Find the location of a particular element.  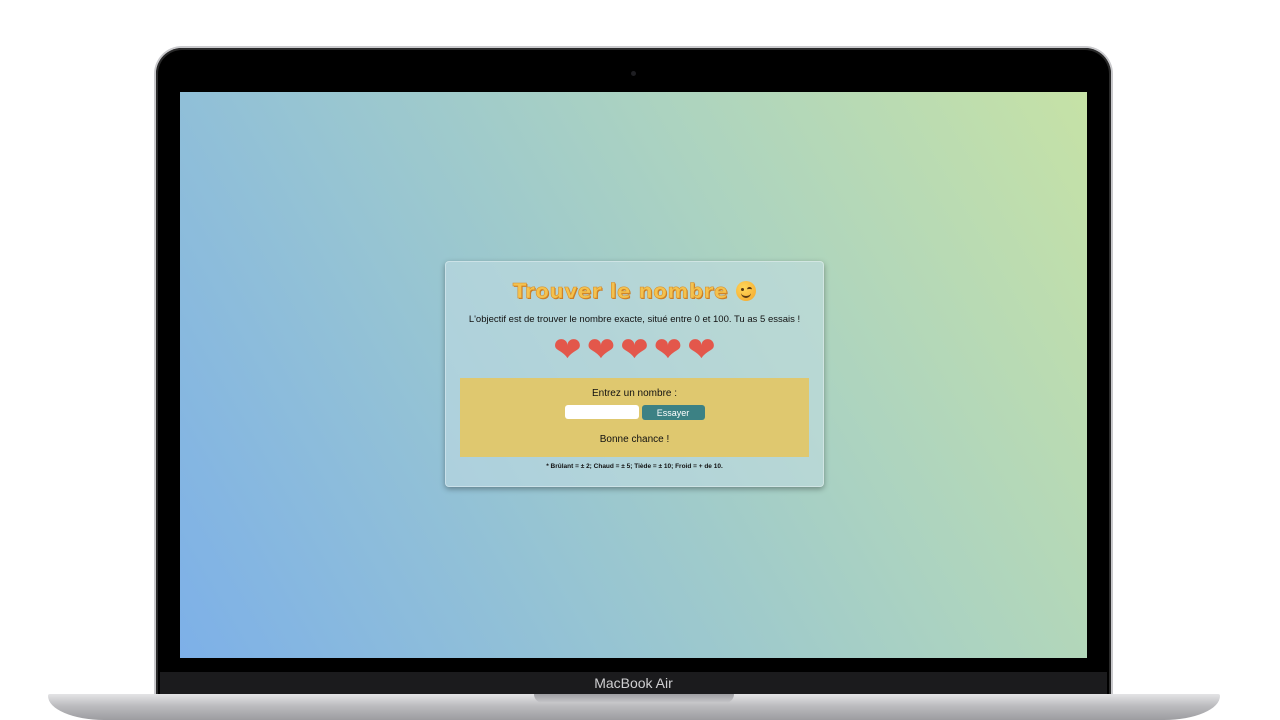

number-input is located at coordinates (601, 412).